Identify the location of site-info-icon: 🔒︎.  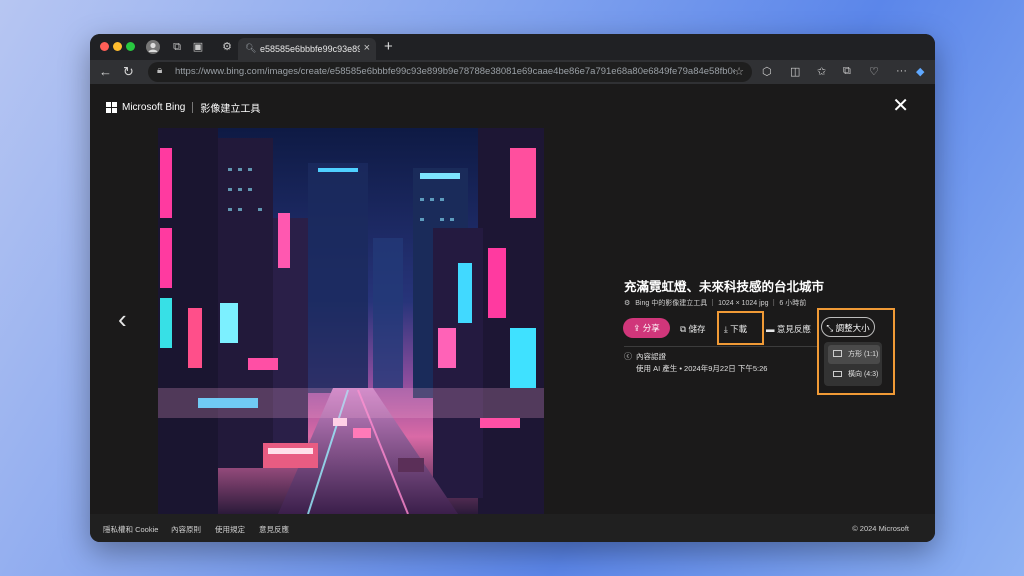
(159, 70).